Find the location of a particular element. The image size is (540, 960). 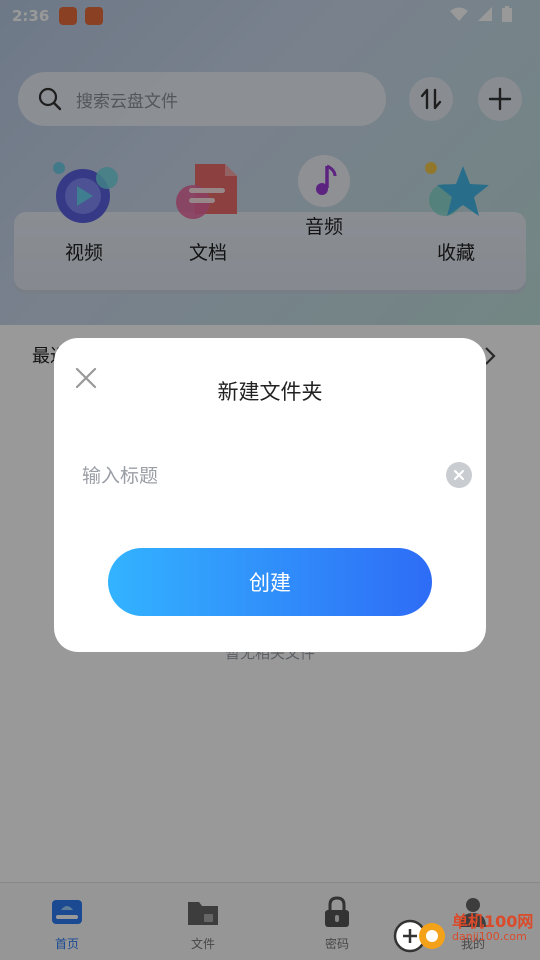

watermark-logo-icon is located at coordinates (419, 936).